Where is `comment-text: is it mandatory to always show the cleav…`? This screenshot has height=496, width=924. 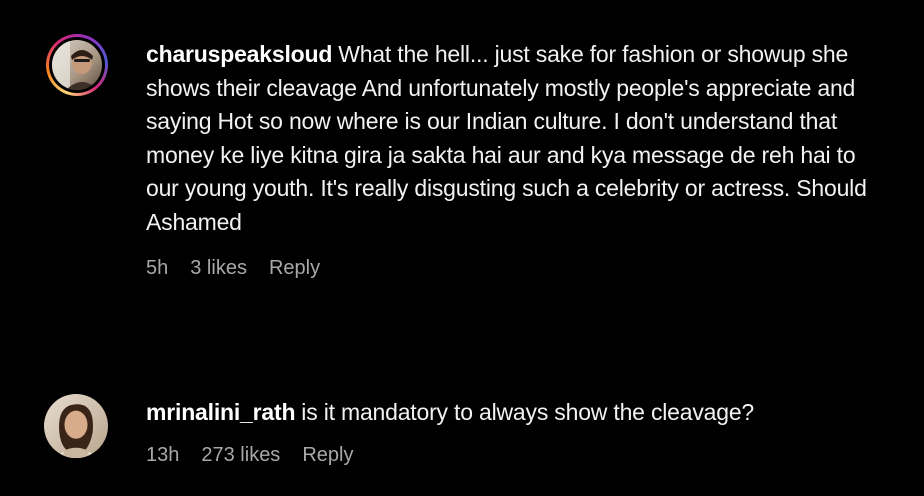
comment-text: is it mandatory to always show the cleav… is located at coordinates (528, 412).